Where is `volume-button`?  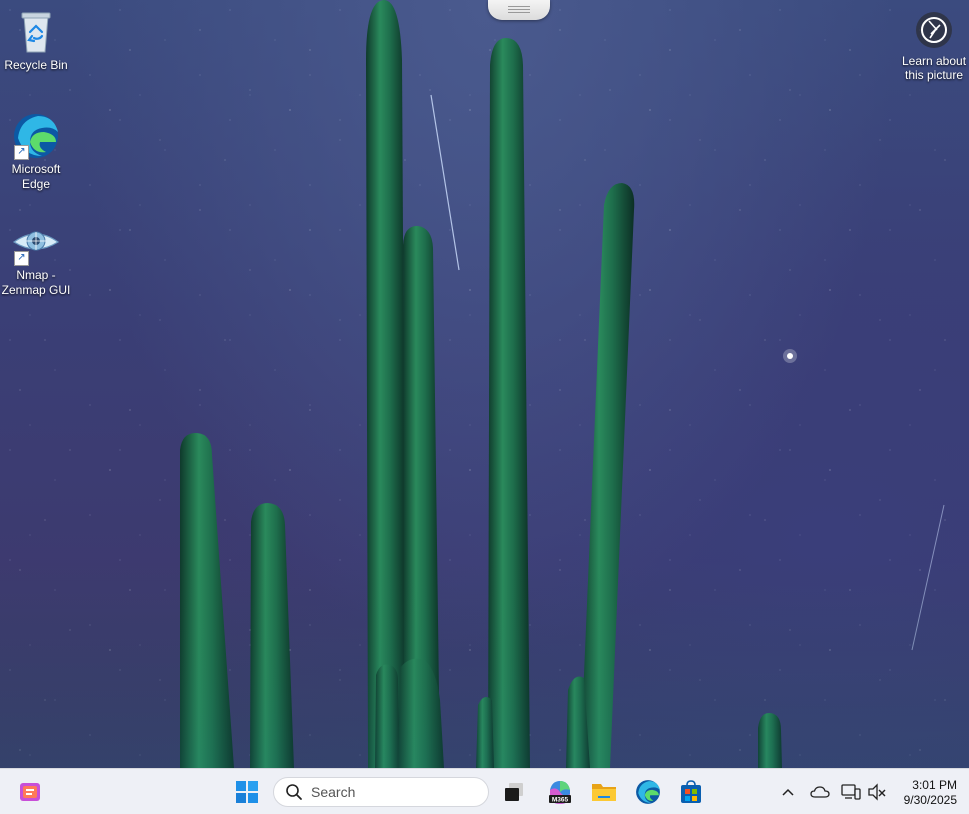
volume-button is located at coordinates (877, 792).